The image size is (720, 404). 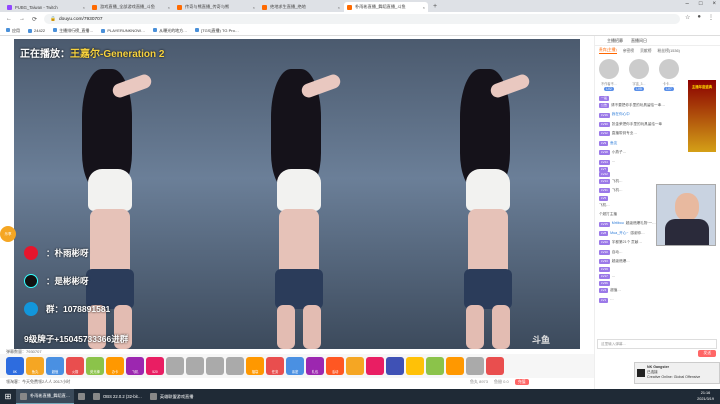 I want to click on chat-username: 我在你心中, so click(x=621, y=114).